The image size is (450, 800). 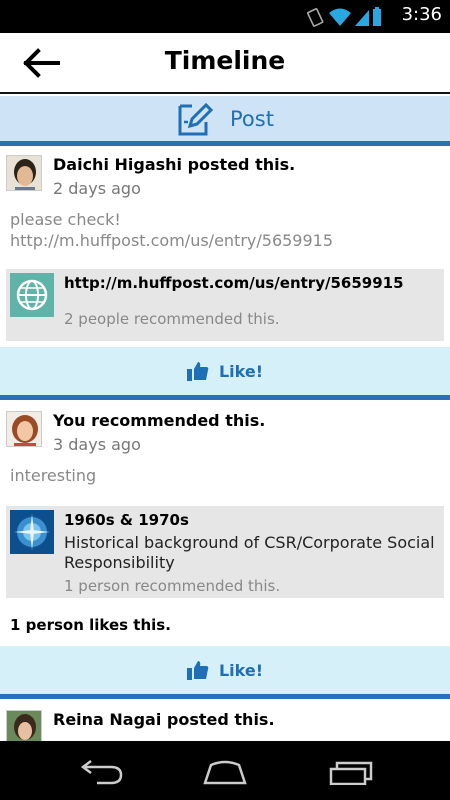 What do you see at coordinates (225, 121) in the screenshot?
I see `post-button: Post` at bounding box center [225, 121].